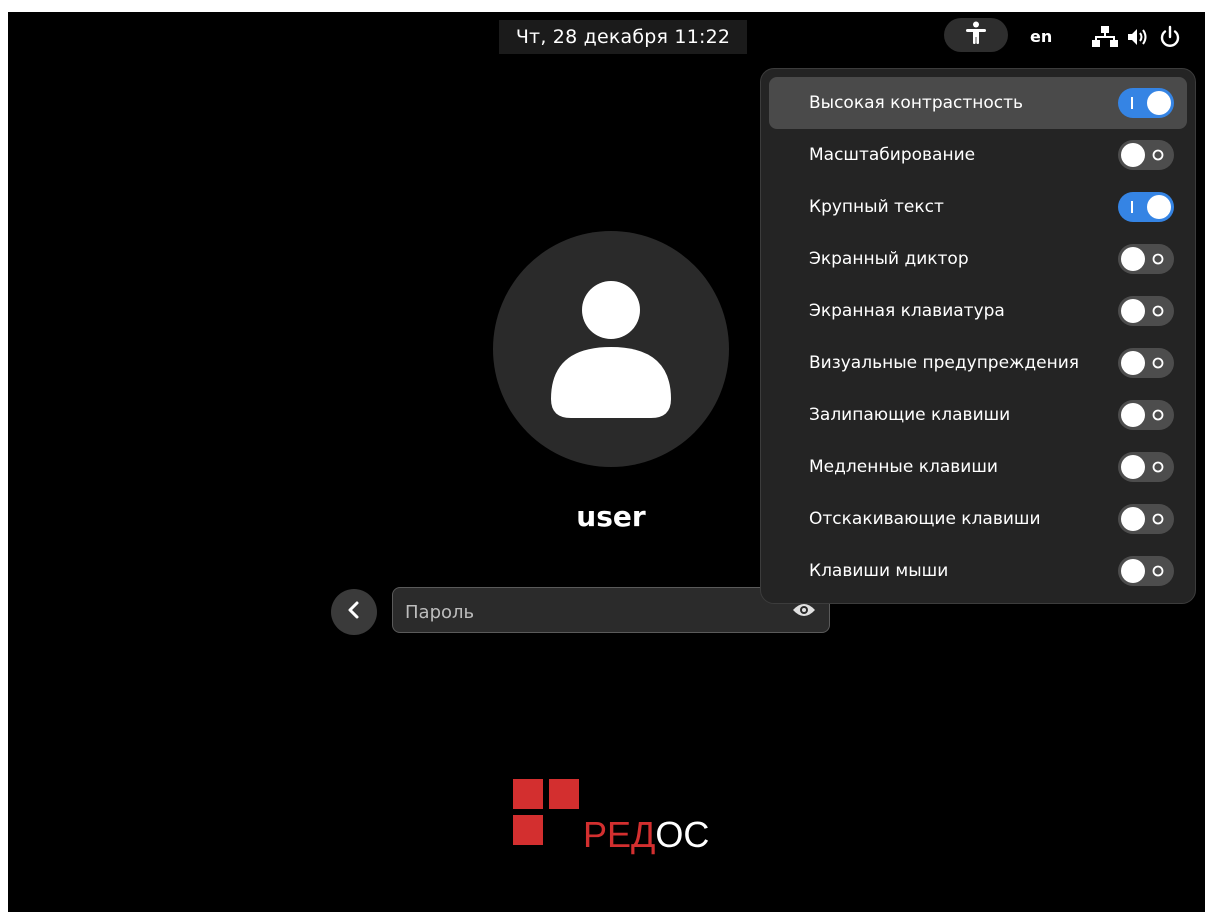  Describe the element at coordinates (978, 155) in the screenshot. I see `menu-item-zoom: Масштабирование` at that location.